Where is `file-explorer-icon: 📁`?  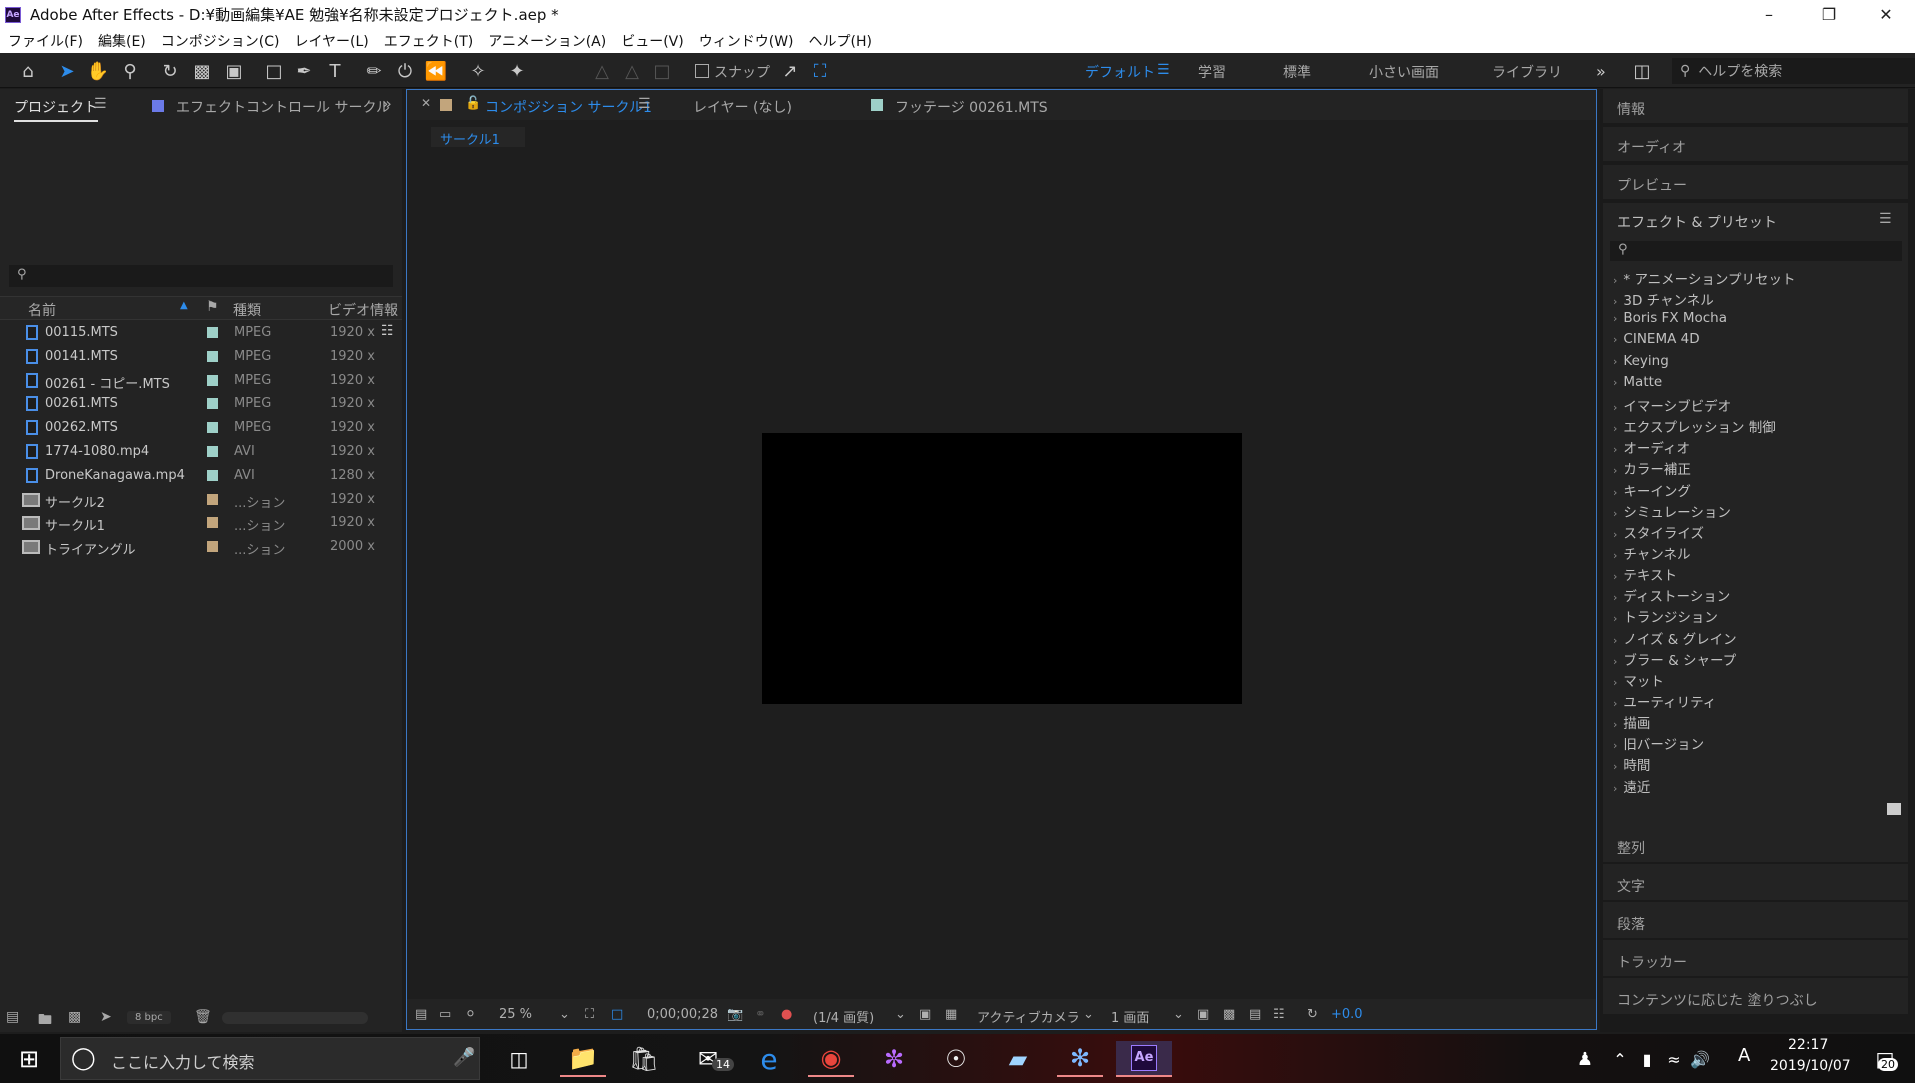 file-explorer-icon: 📁 is located at coordinates (583, 1059).